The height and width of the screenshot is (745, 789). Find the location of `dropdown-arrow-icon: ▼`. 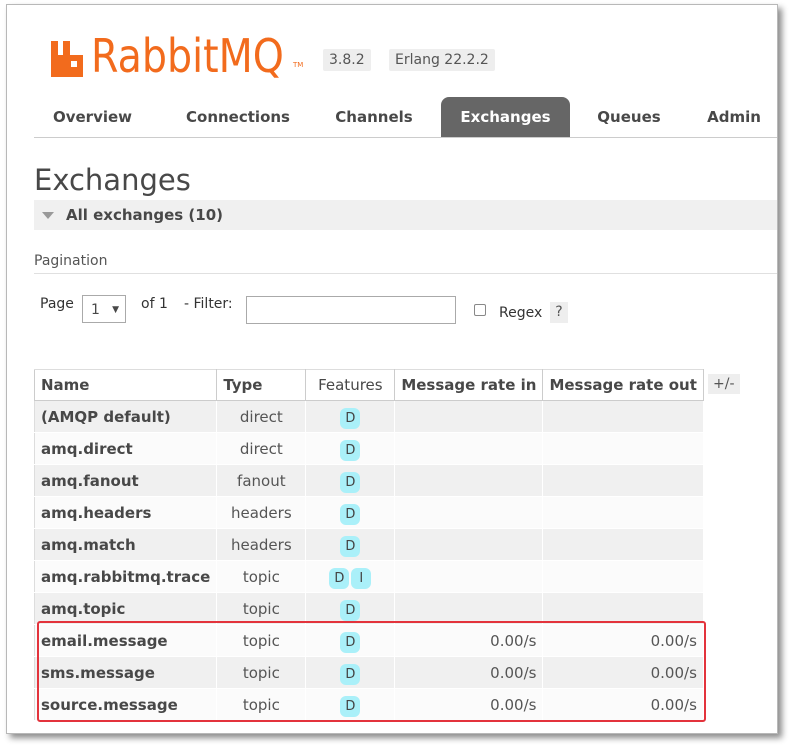

dropdown-arrow-icon: ▼ is located at coordinates (115, 310).